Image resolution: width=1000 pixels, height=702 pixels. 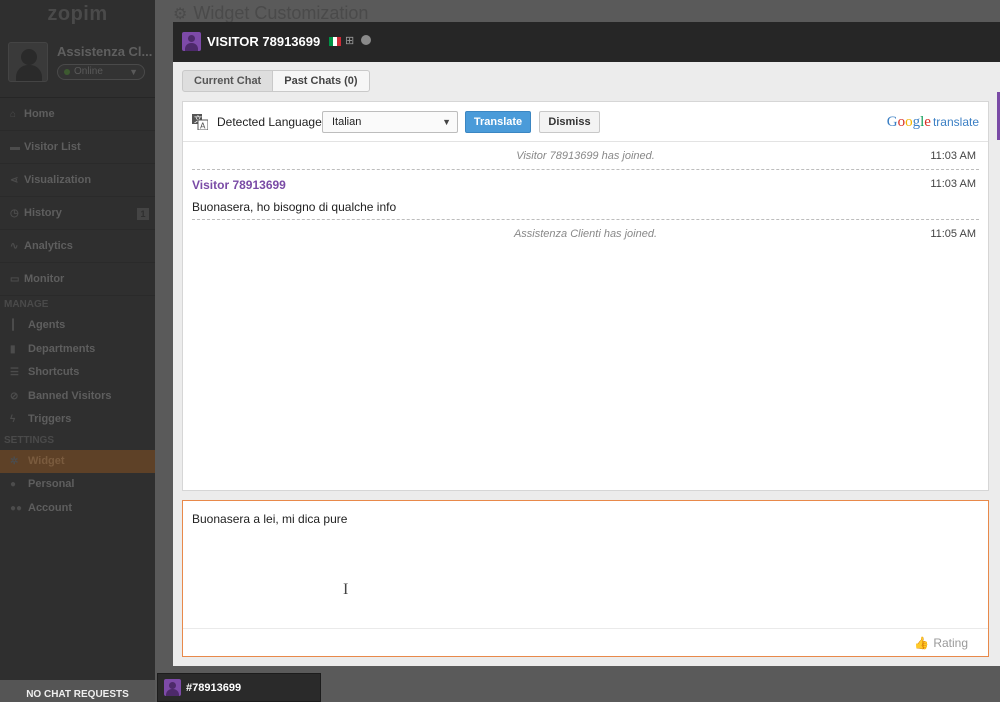 I want to click on status-value: Online, so click(x=88, y=71).